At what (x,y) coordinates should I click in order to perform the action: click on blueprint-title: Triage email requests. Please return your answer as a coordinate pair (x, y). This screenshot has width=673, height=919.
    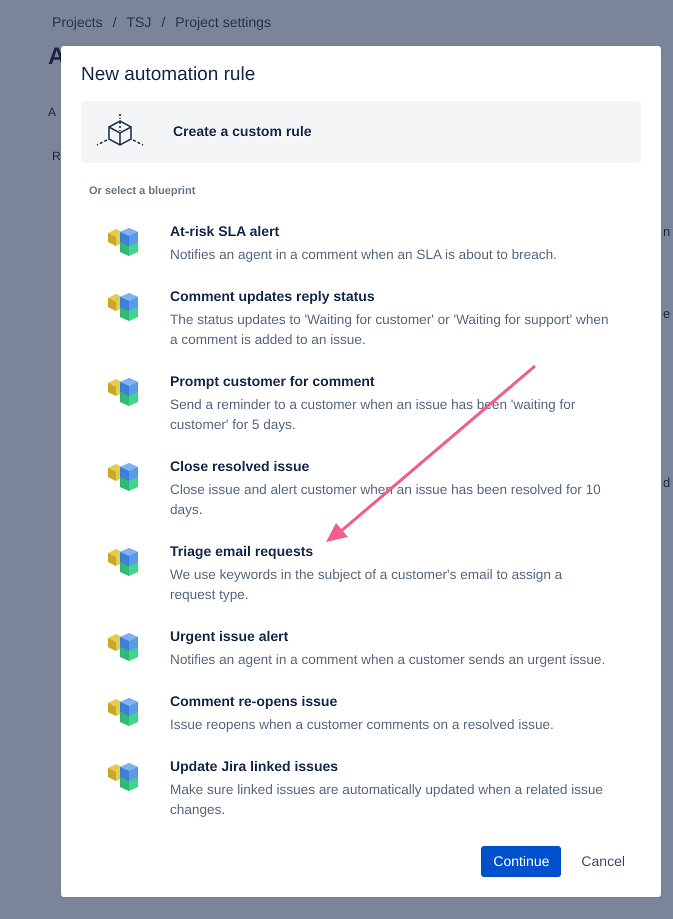
    Looking at the image, I should click on (242, 552).